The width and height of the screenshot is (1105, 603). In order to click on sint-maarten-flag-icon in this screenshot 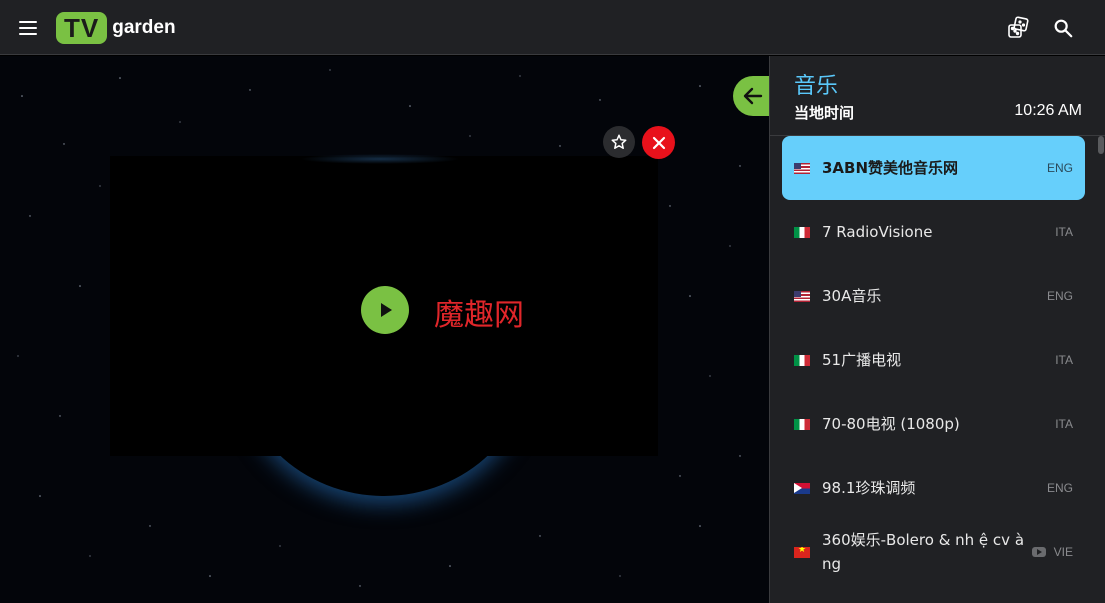, I will do `click(802, 488)`.